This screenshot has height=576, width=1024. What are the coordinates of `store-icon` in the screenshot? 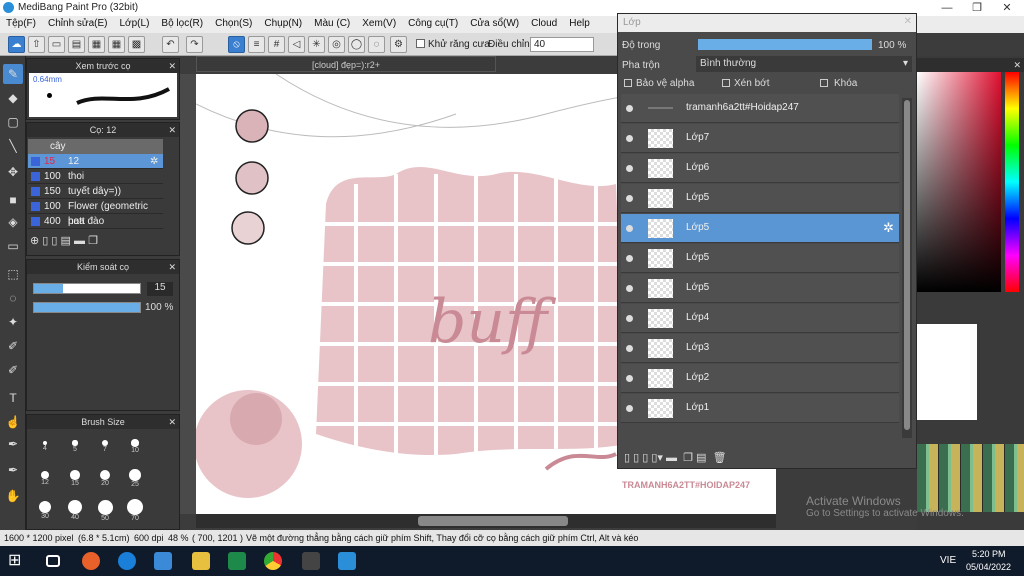 It's located at (163, 561).